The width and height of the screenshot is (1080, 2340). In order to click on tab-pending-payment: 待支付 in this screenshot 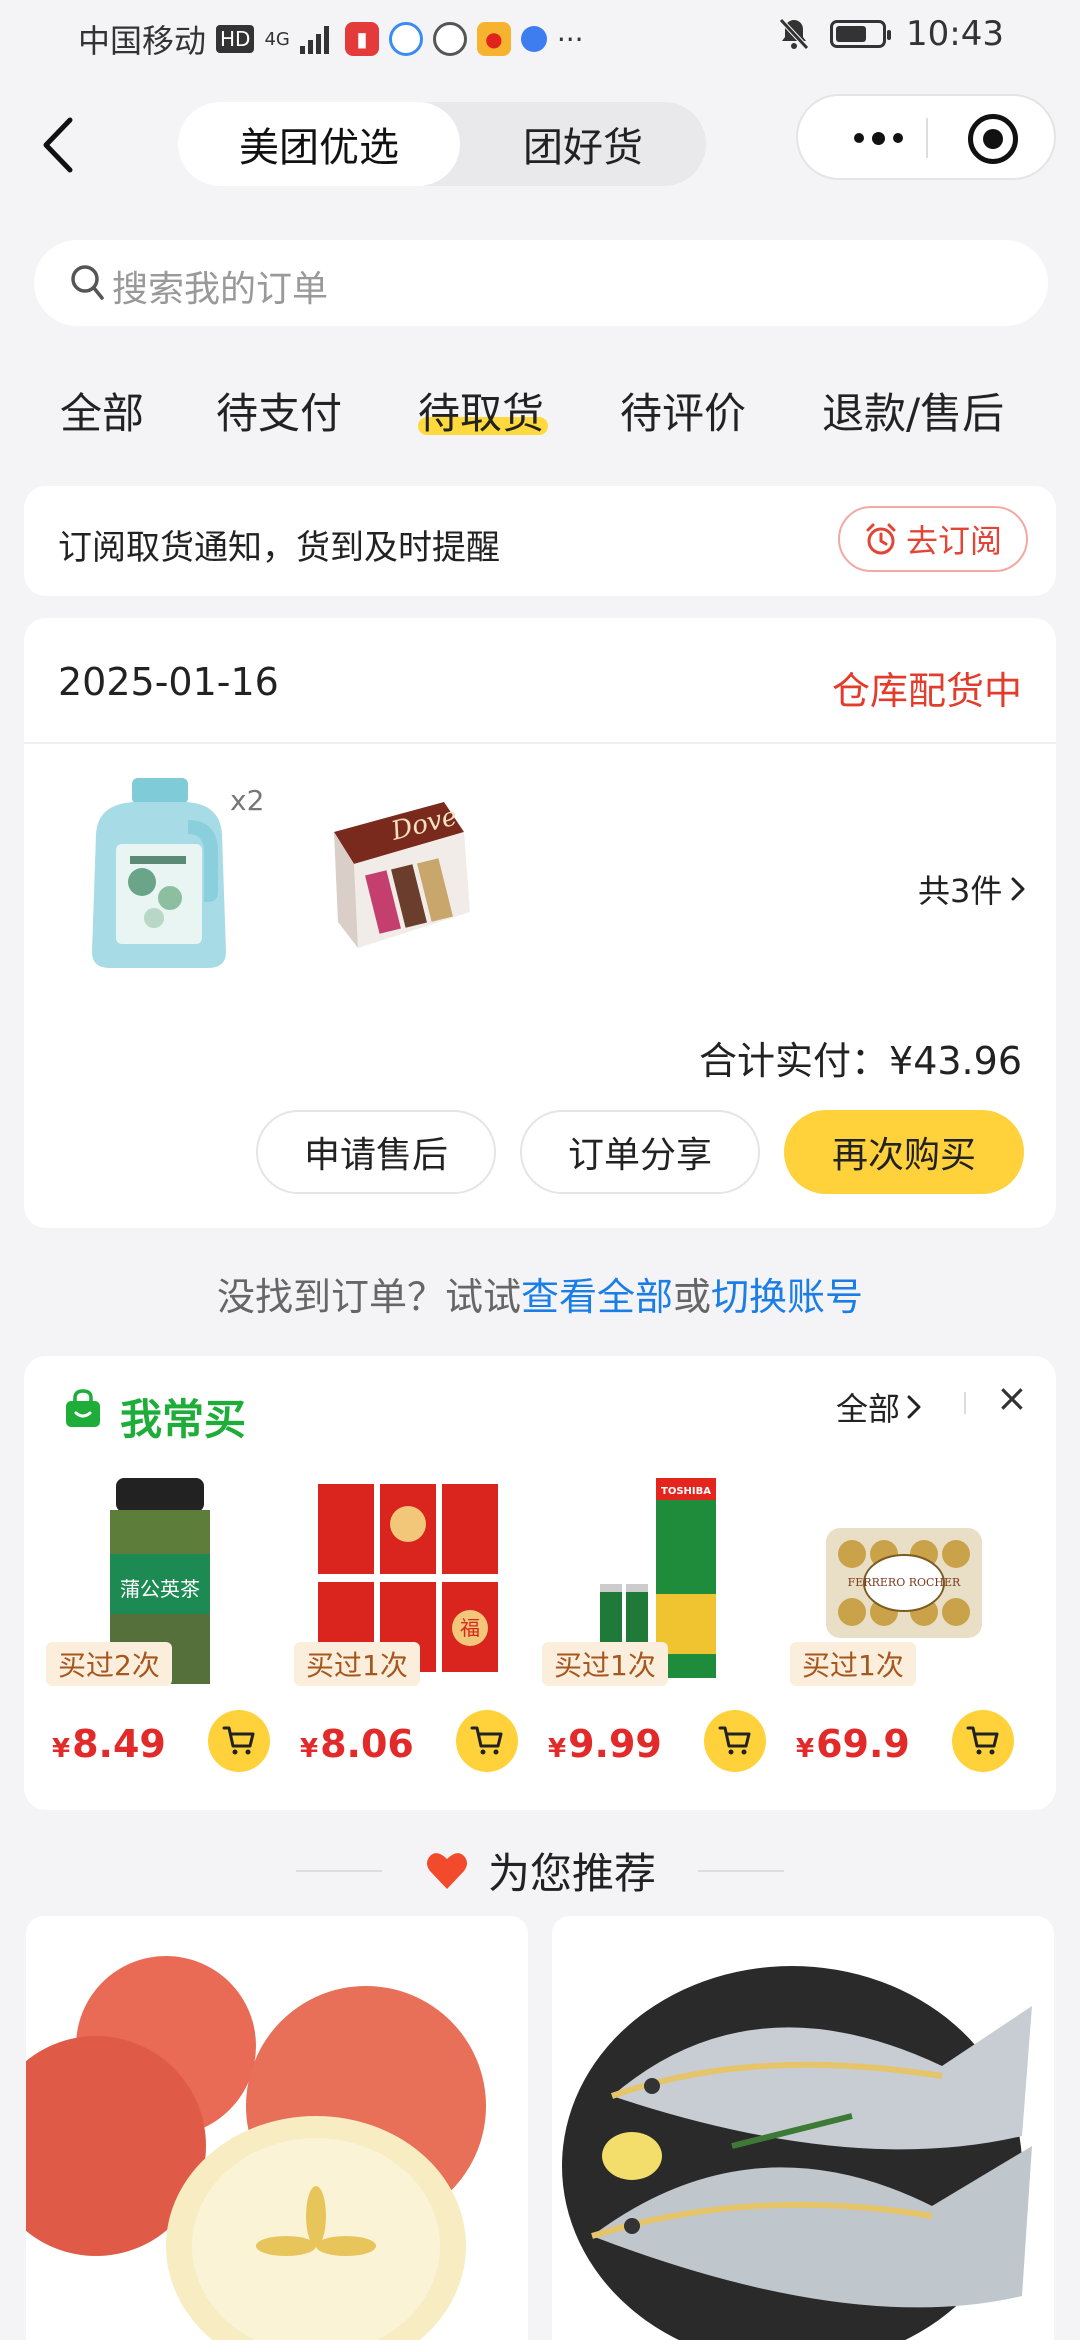, I will do `click(279, 410)`.